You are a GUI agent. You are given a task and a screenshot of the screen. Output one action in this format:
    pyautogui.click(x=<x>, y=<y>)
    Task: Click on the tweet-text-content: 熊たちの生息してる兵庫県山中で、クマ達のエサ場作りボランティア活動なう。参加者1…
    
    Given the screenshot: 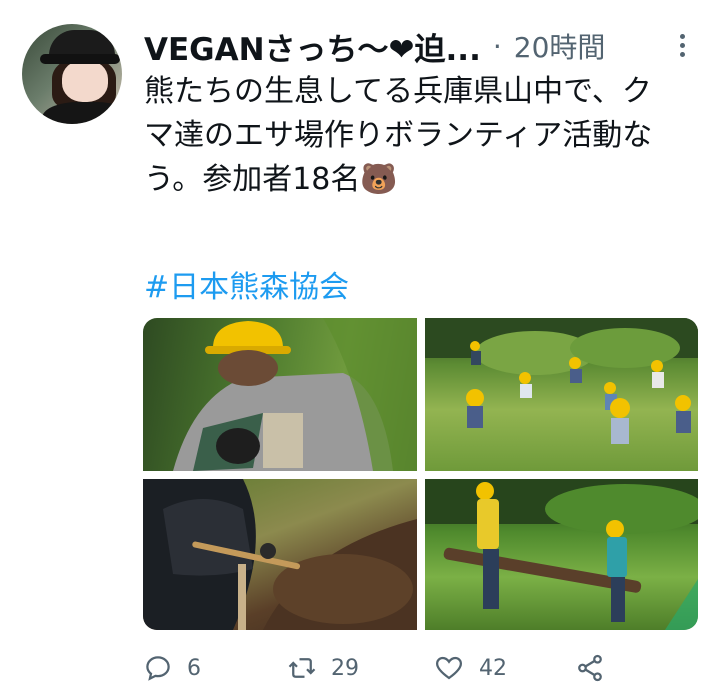 What is the action you would take?
    pyautogui.click(x=398, y=135)
    